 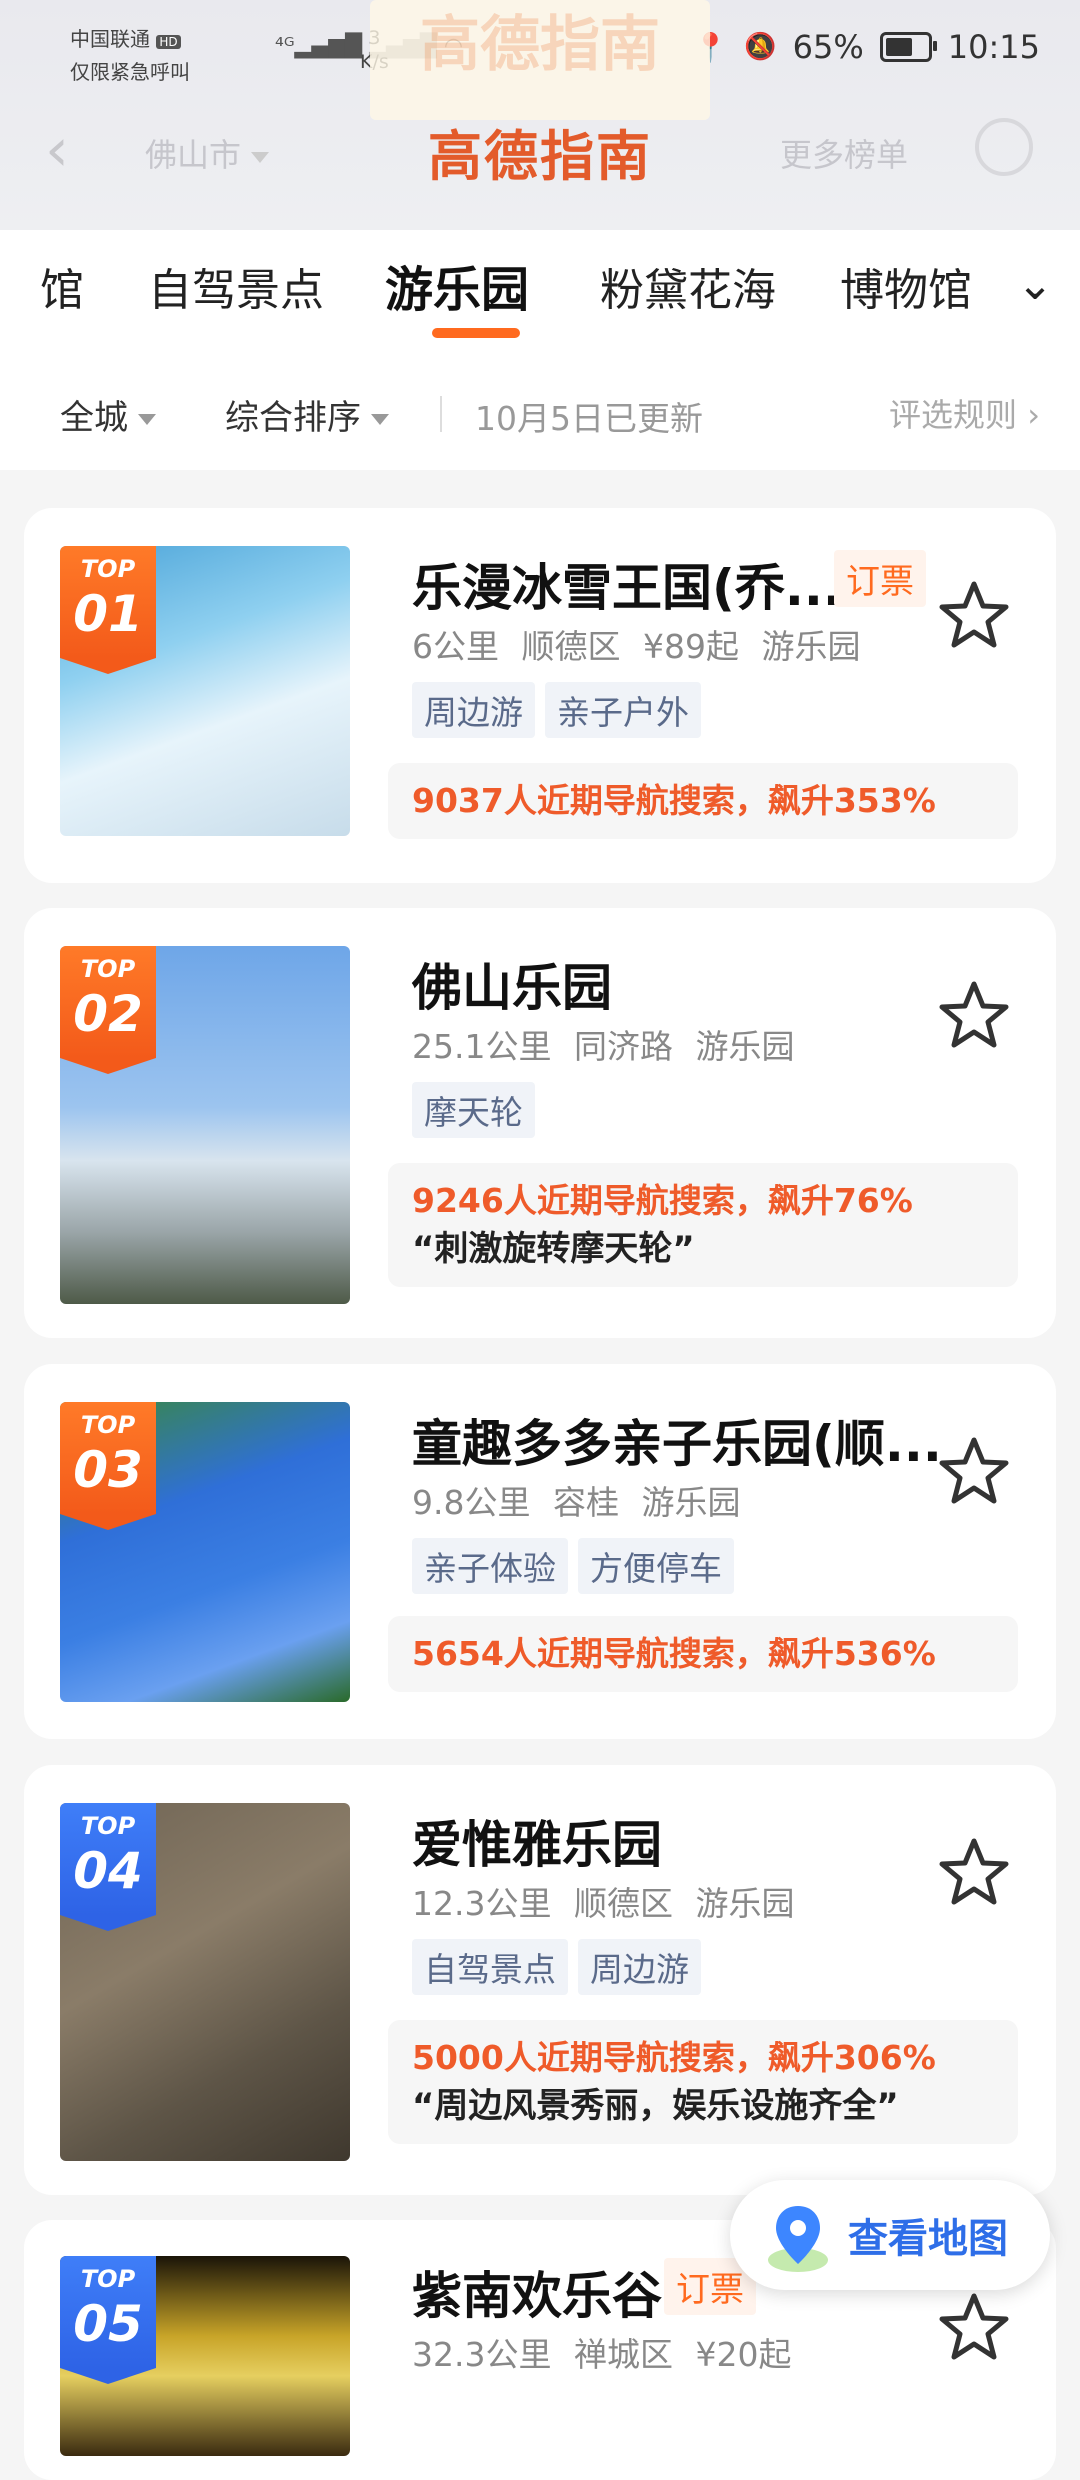 What do you see at coordinates (1033, 415) in the screenshot?
I see `chevron-right-icon: ›` at bounding box center [1033, 415].